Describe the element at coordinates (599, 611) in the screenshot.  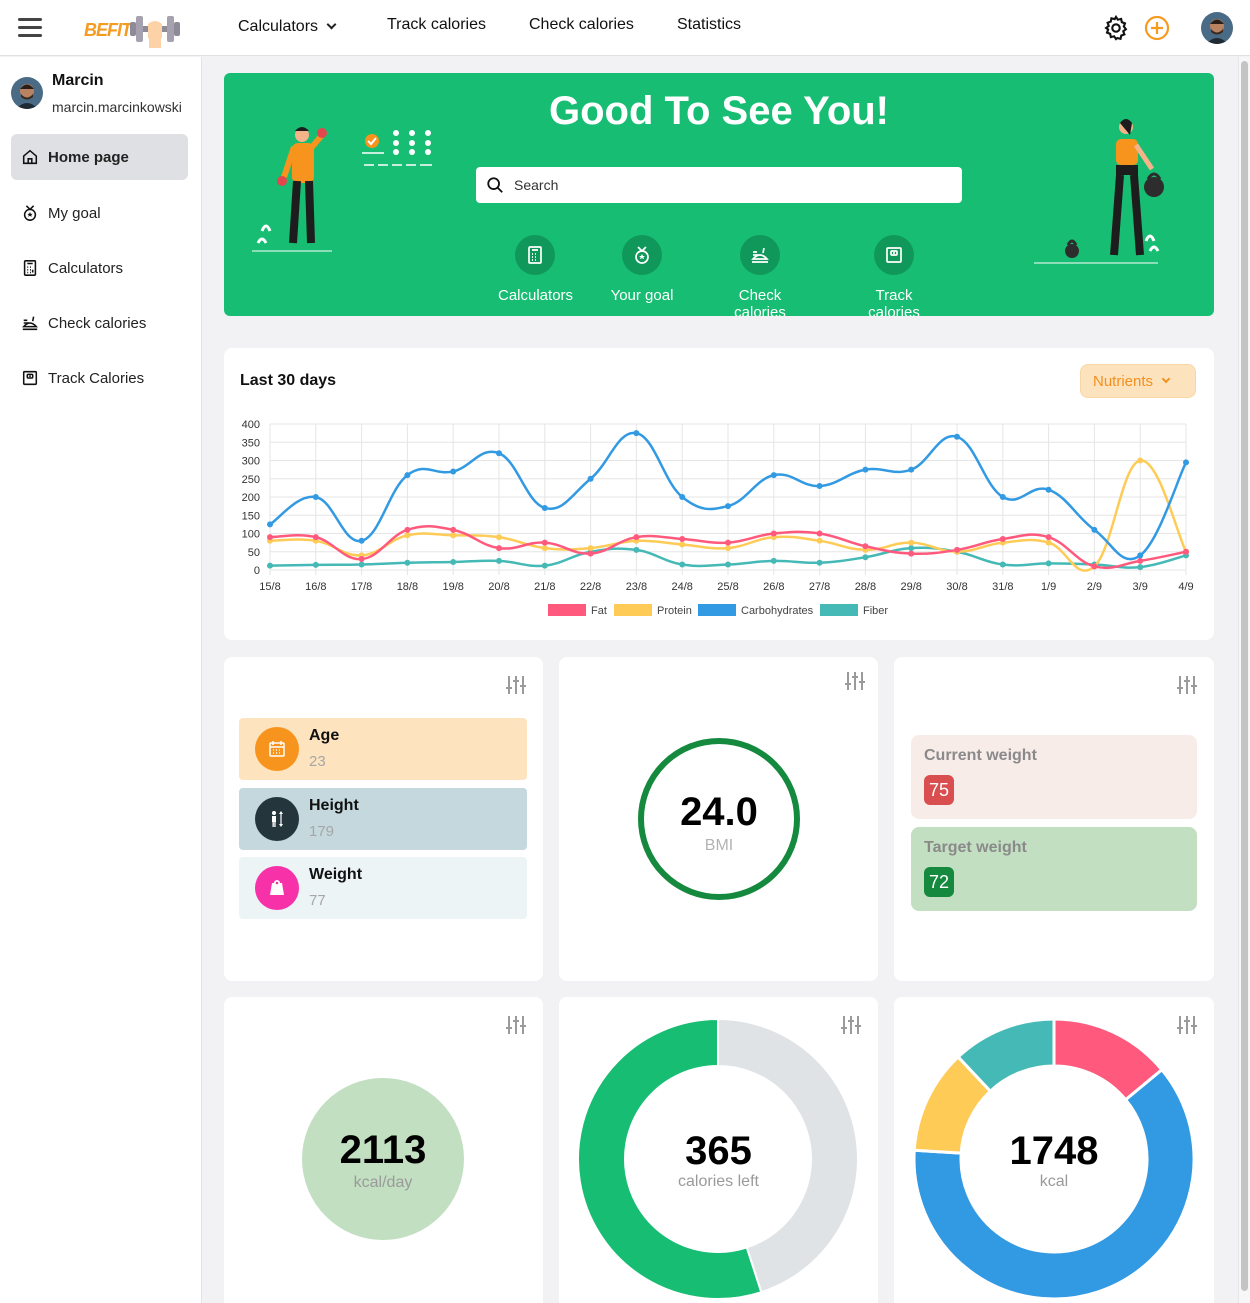
I see `legend-label: Fat` at that location.